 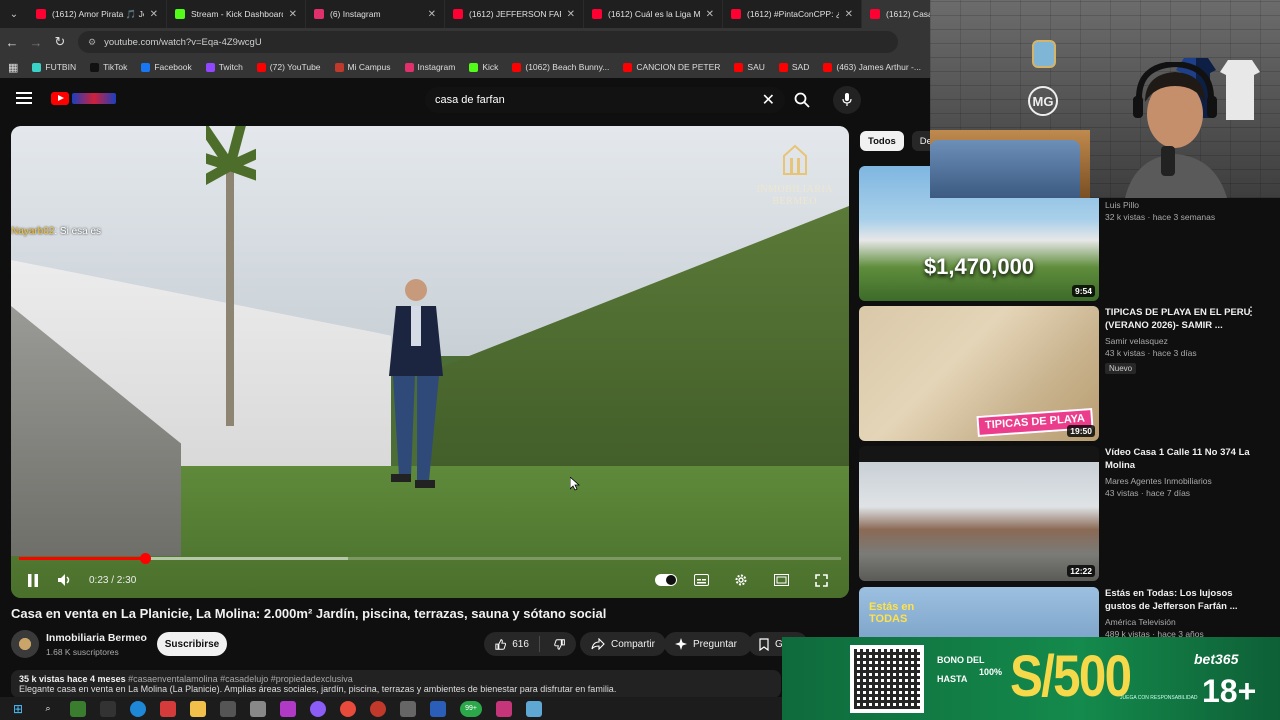 What do you see at coordinates (375, 14) in the screenshot?
I see `browser-tab: (6) Instagram ✕` at bounding box center [375, 14].